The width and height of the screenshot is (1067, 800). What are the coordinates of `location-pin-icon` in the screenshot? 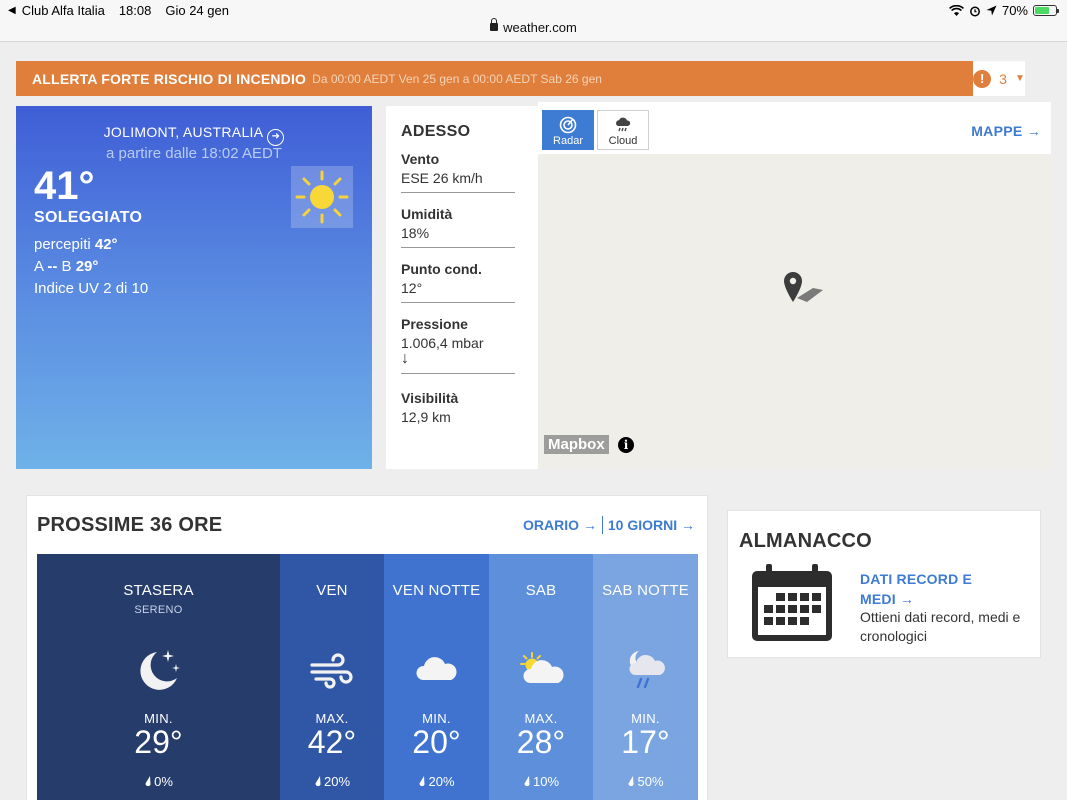 It's located at (804, 292).